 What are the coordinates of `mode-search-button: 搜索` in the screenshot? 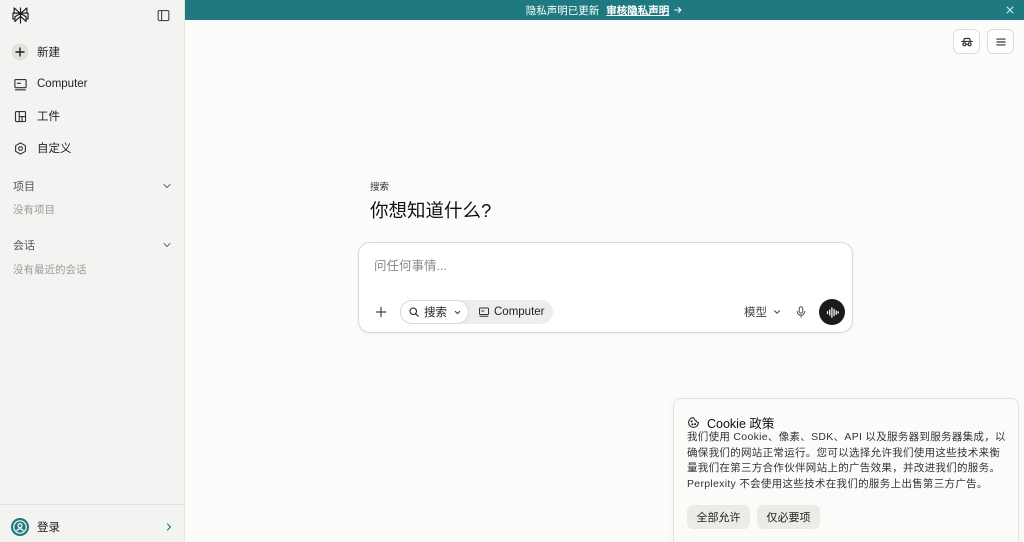 It's located at (434, 312).